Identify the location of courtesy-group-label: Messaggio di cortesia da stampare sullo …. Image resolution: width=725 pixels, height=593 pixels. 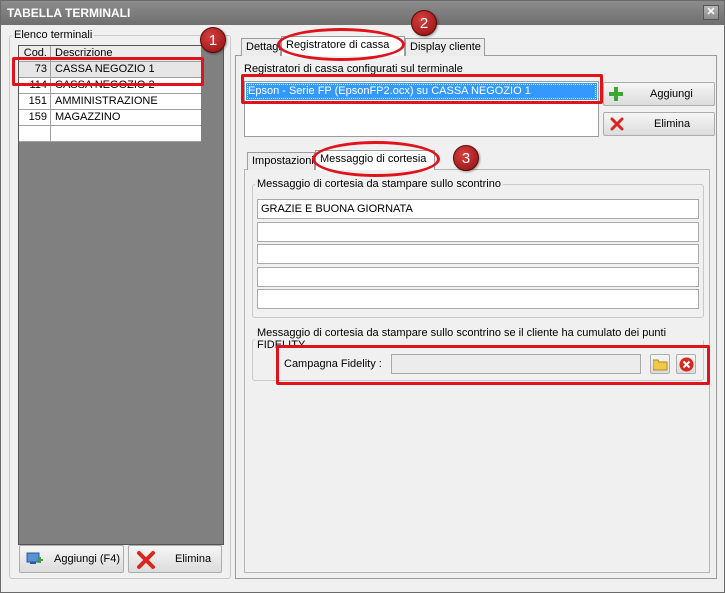
(379, 184).